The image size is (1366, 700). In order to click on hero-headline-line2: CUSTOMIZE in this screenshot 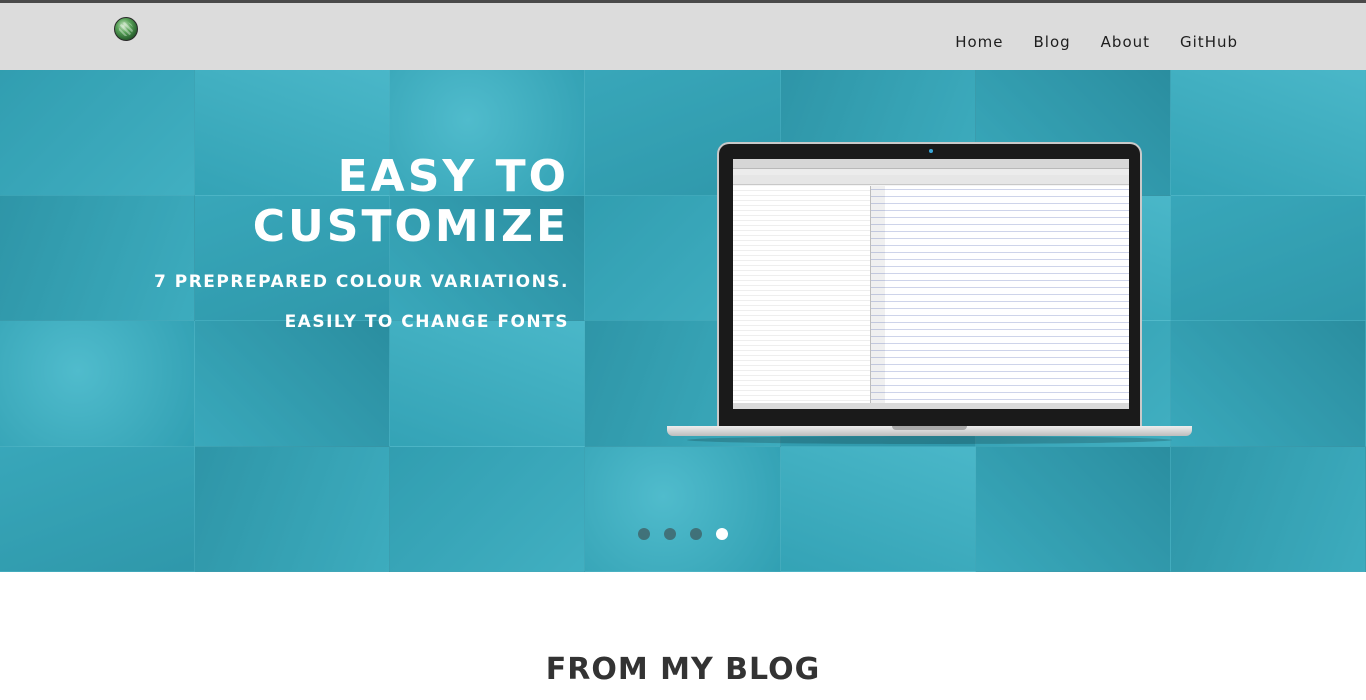, I will do `click(410, 226)`.